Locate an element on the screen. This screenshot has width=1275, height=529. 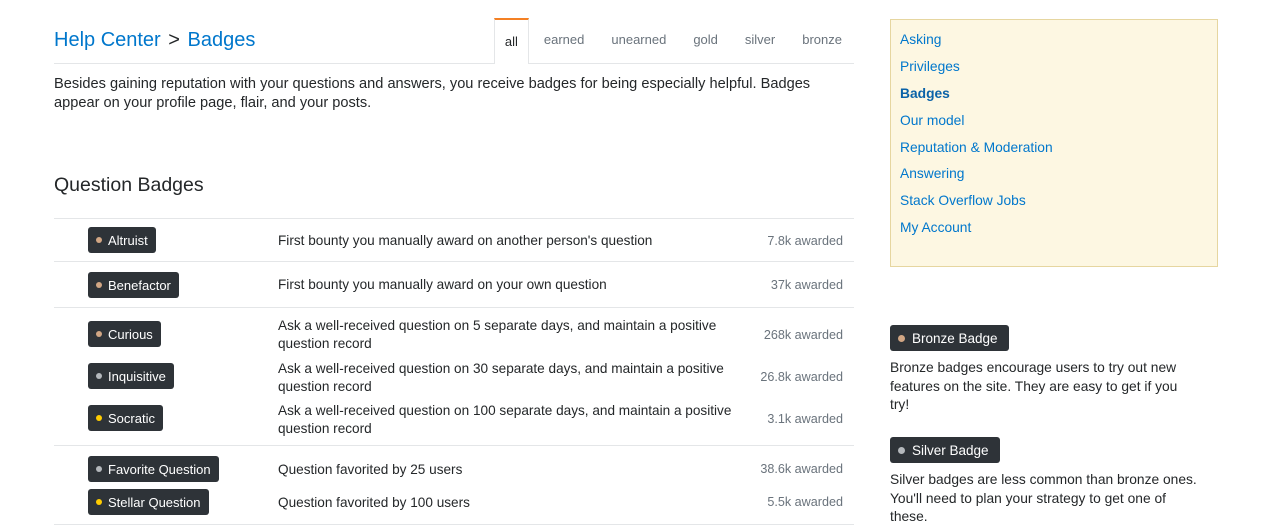
breadcrumb: Help Center > Badges is located at coordinates (154, 40).